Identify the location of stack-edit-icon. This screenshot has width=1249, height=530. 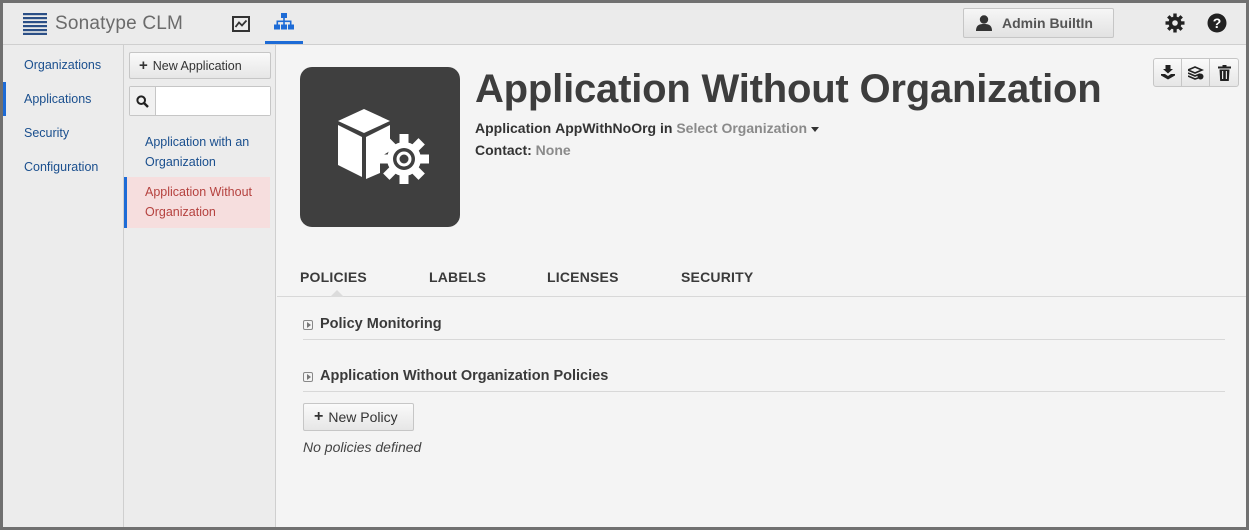
(1195, 72).